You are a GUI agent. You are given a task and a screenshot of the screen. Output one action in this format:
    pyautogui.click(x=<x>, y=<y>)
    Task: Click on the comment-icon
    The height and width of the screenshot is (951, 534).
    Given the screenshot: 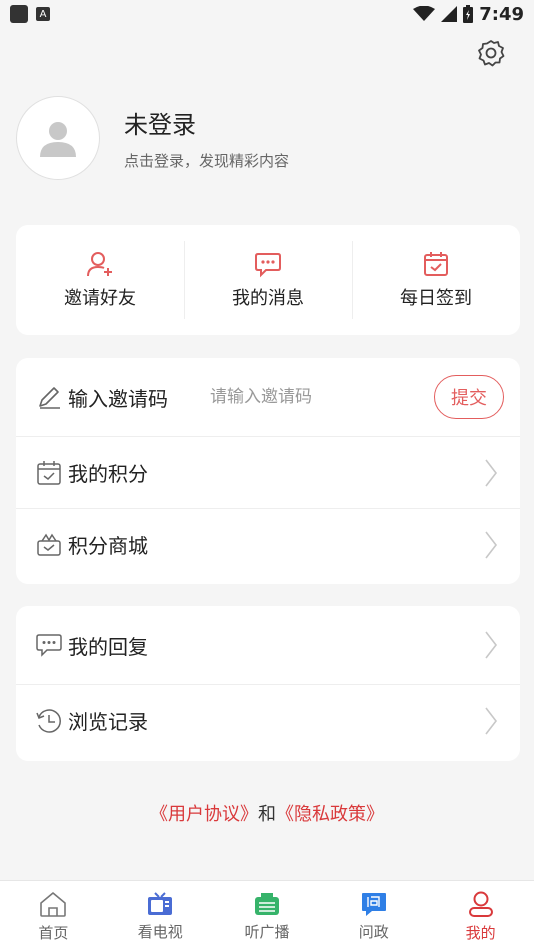 What is the action you would take?
    pyautogui.click(x=49, y=645)
    